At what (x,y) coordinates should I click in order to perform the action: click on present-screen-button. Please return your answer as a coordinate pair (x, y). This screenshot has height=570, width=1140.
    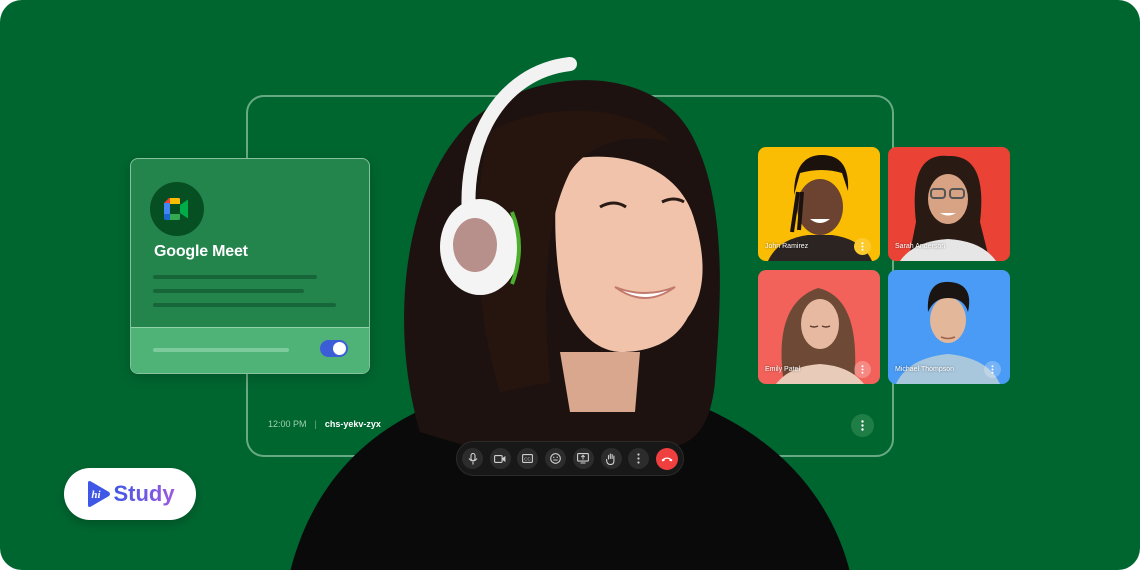
    Looking at the image, I should click on (583, 458).